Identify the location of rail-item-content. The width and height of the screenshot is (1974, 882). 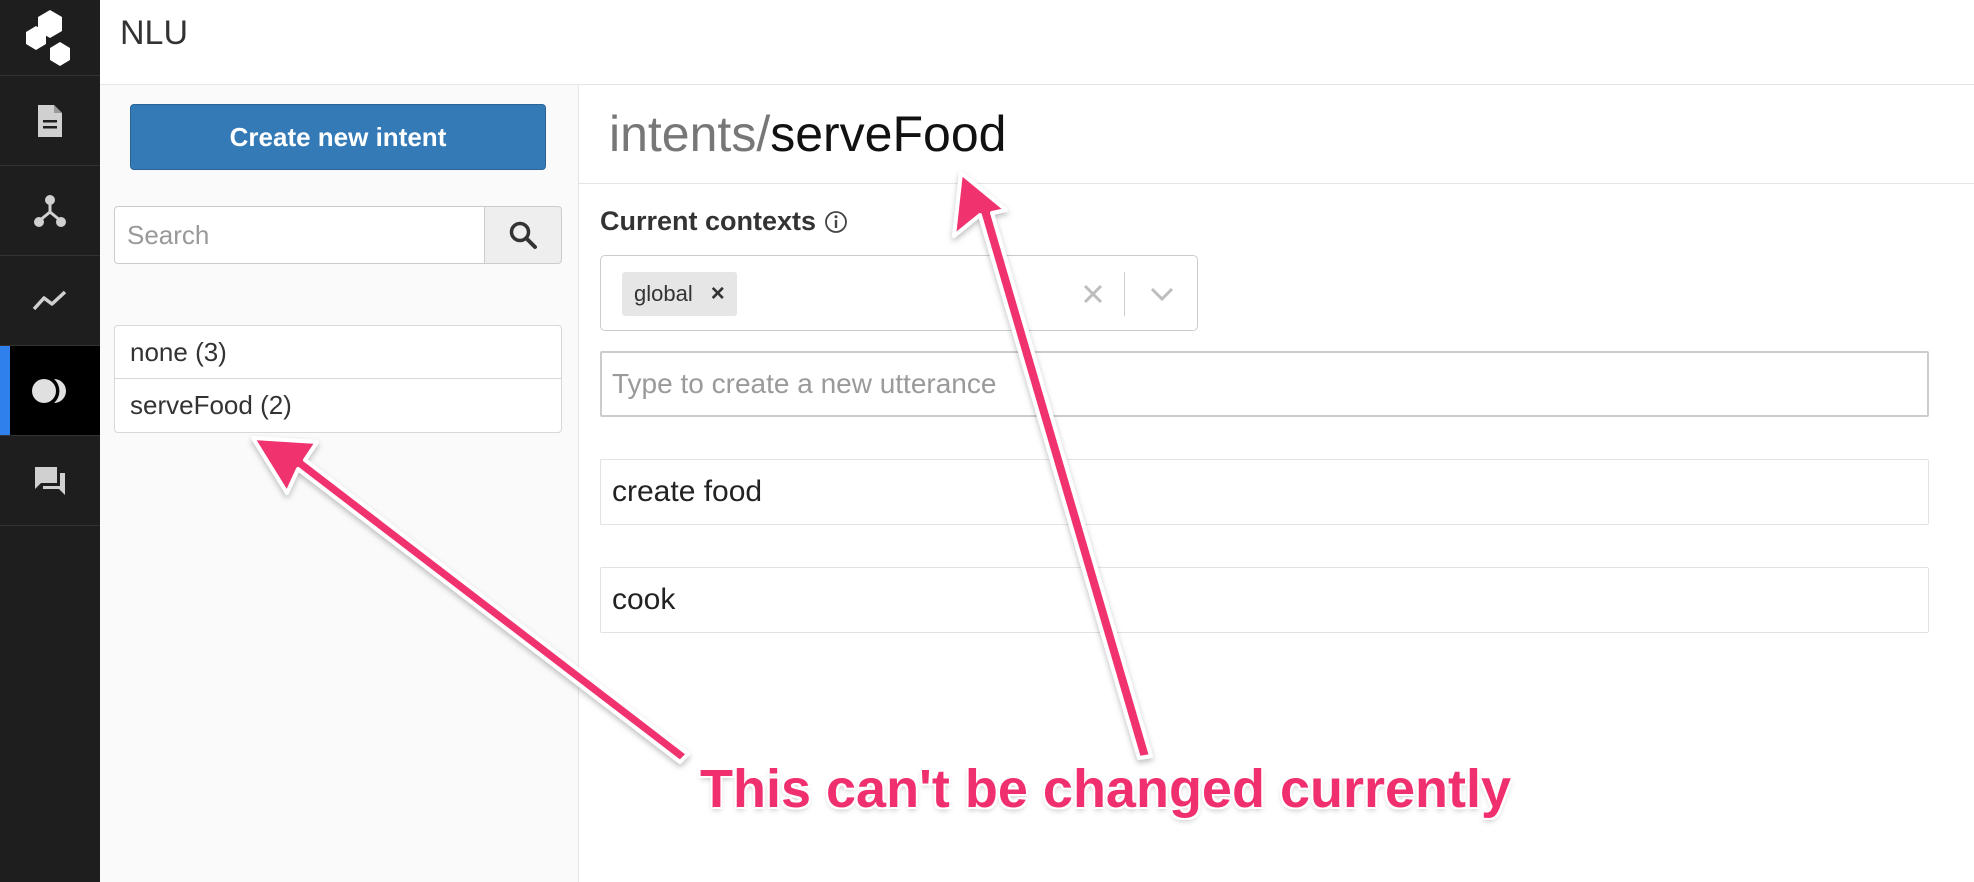
(50, 121).